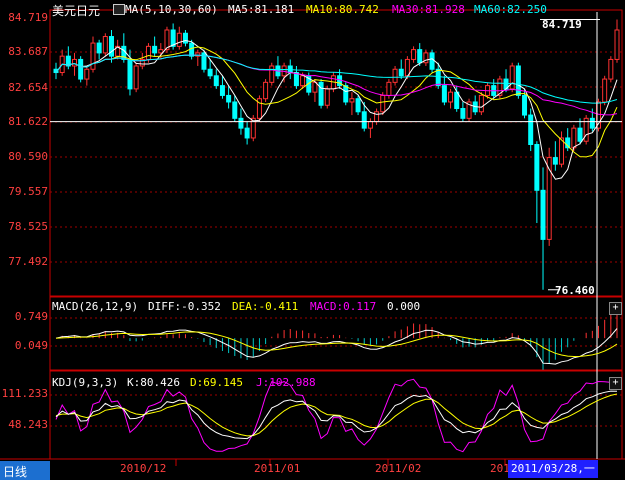 The height and width of the screenshot is (480, 625). I want to click on macd-y-tick-label: 0.749, so click(31, 316).